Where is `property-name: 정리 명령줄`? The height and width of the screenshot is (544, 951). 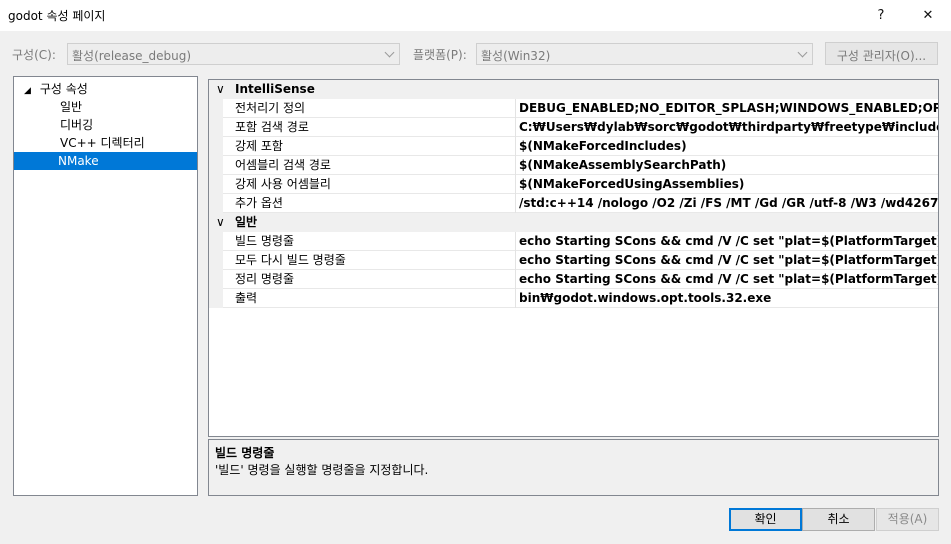
property-name: 정리 명령줄 is located at coordinates (265, 279).